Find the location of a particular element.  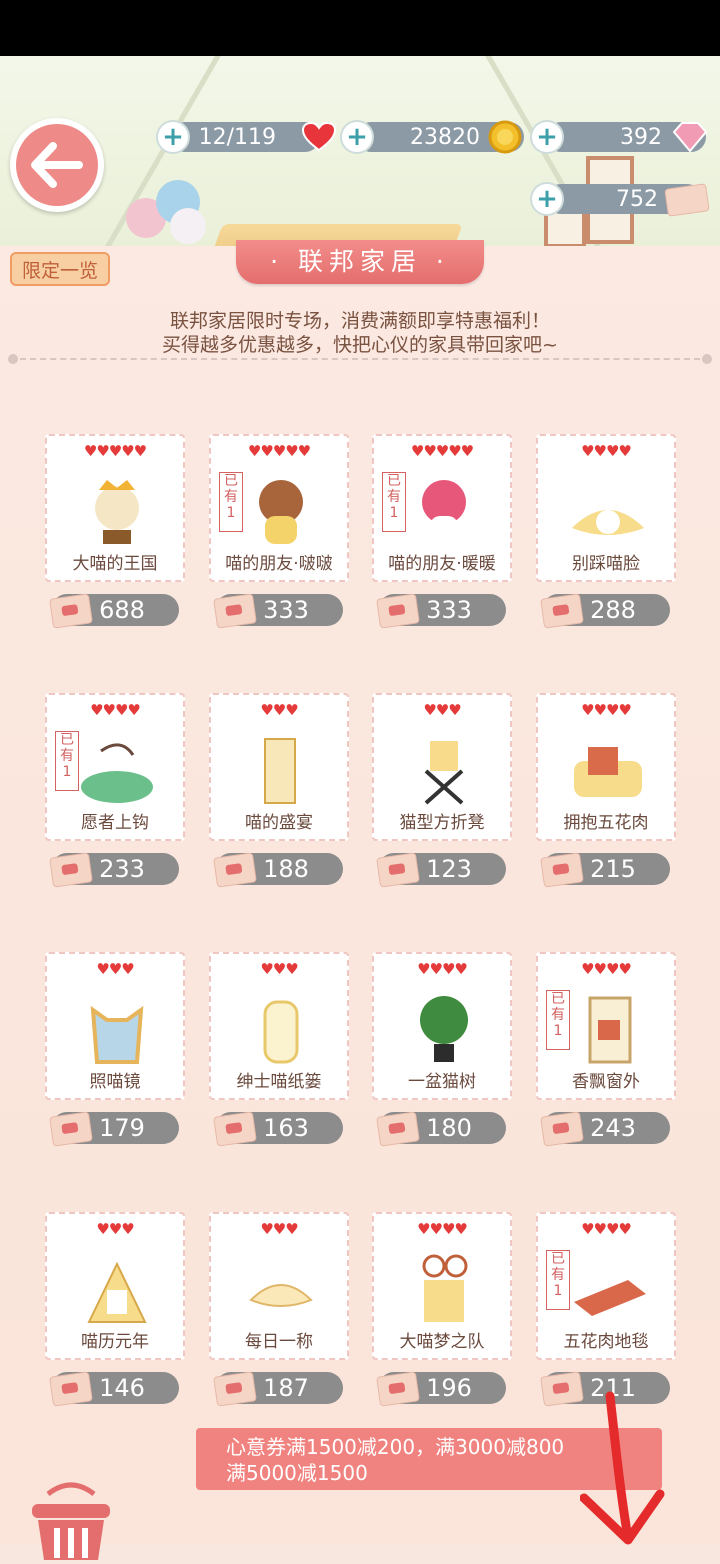

item-card: ♥♥♥♥ 大喵梦之队 is located at coordinates (442, 1286).